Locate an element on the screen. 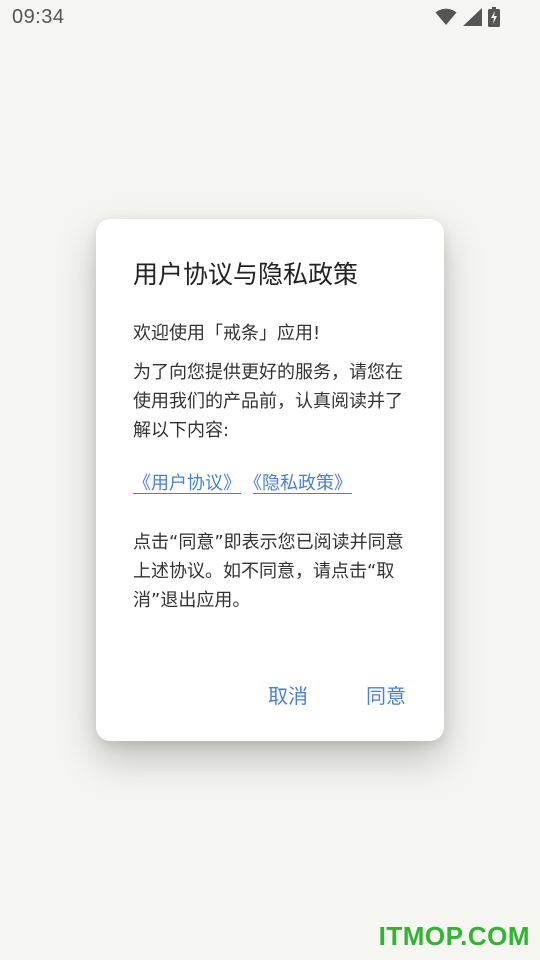 The width and height of the screenshot is (540, 960). agree-button: 同意 is located at coordinates (386, 694).